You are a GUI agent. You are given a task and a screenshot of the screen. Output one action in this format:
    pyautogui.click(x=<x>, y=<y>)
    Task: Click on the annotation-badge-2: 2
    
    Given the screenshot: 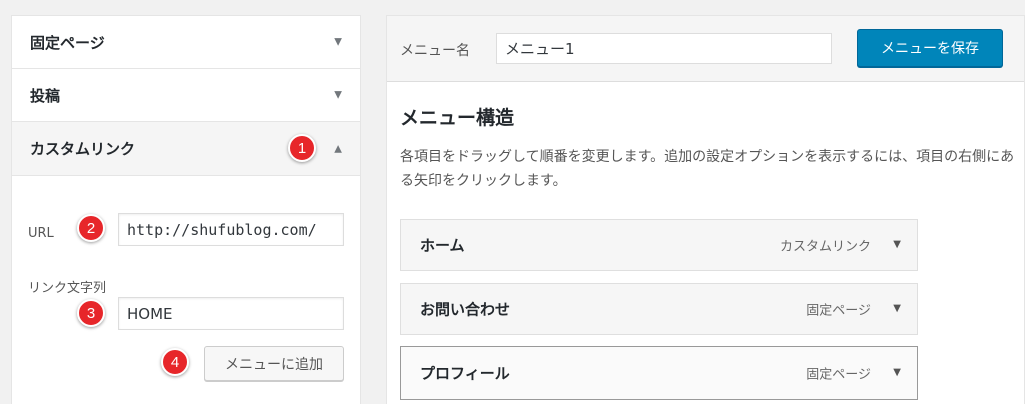 What is the action you would take?
    pyautogui.click(x=91, y=228)
    